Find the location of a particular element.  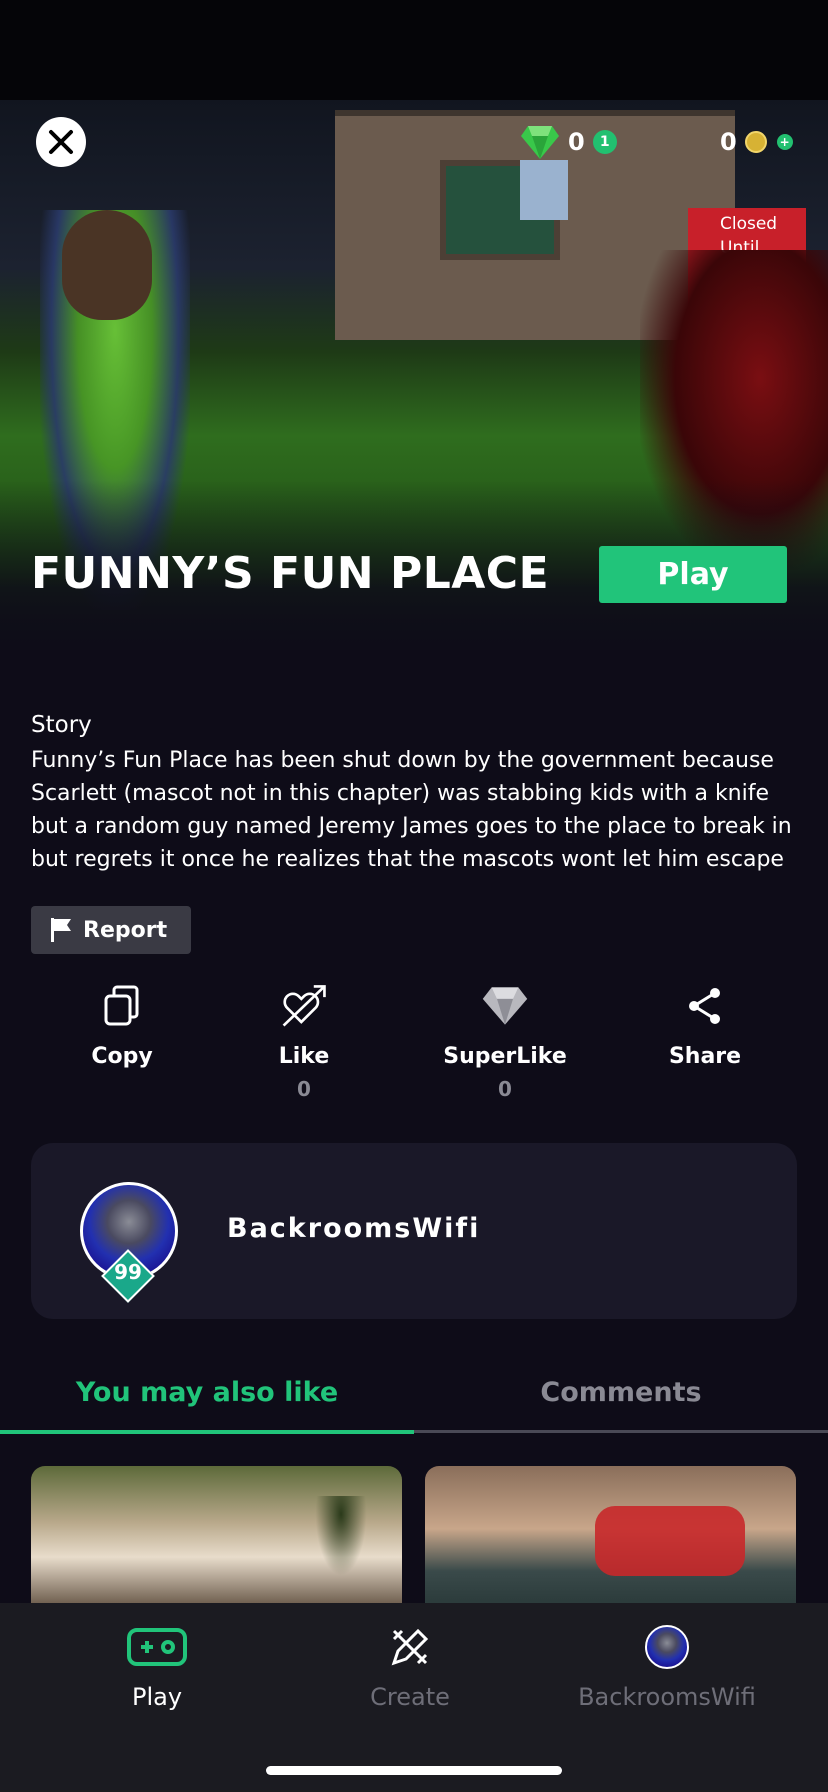

gems-add-badge: 1 is located at coordinates (604, 142).